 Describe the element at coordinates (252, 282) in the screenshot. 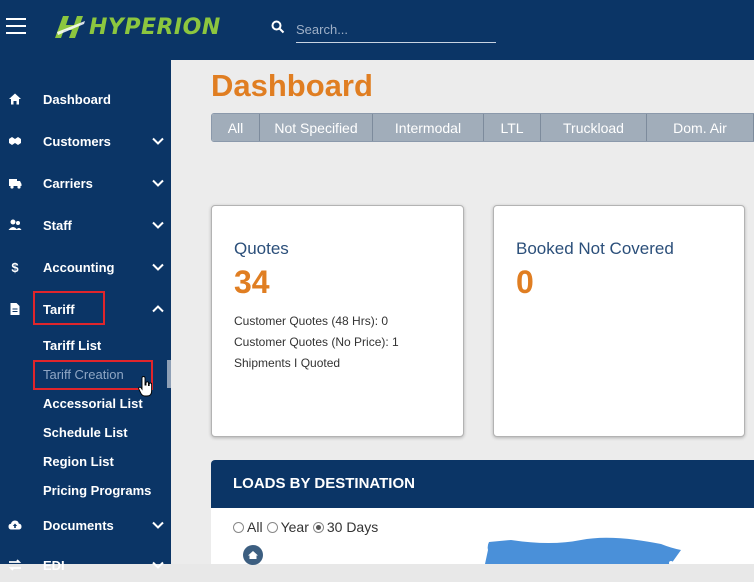

I see `quotes-count: 34` at that location.